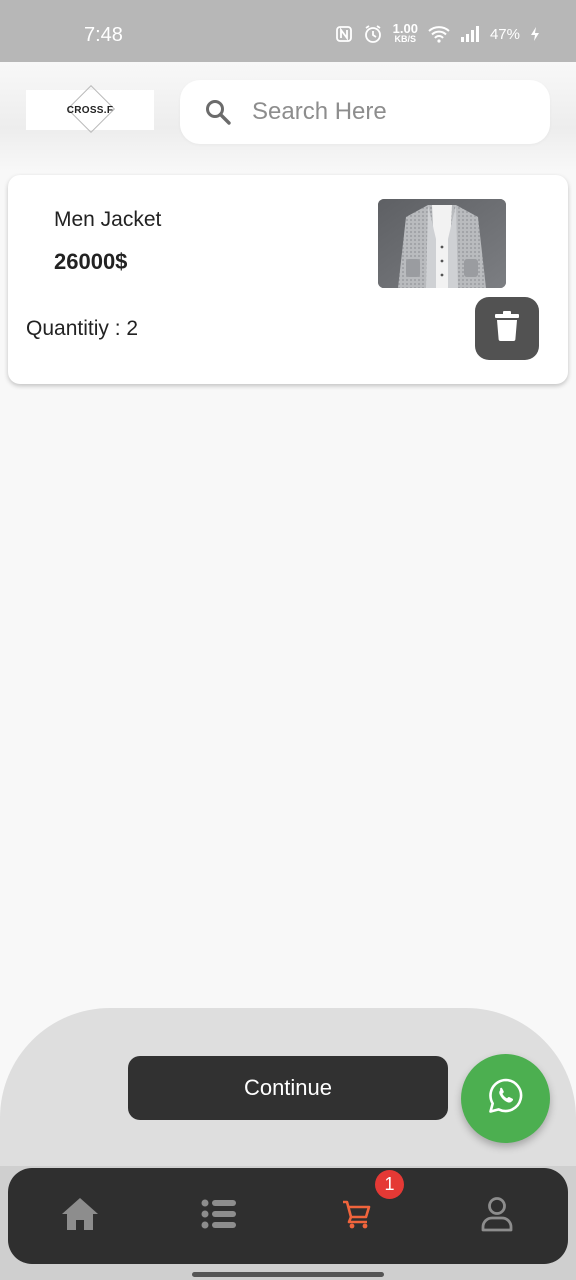  What do you see at coordinates (108, 219) in the screenshot?
I see `item-name: Men Jacket` at bounding box center [108, 219].